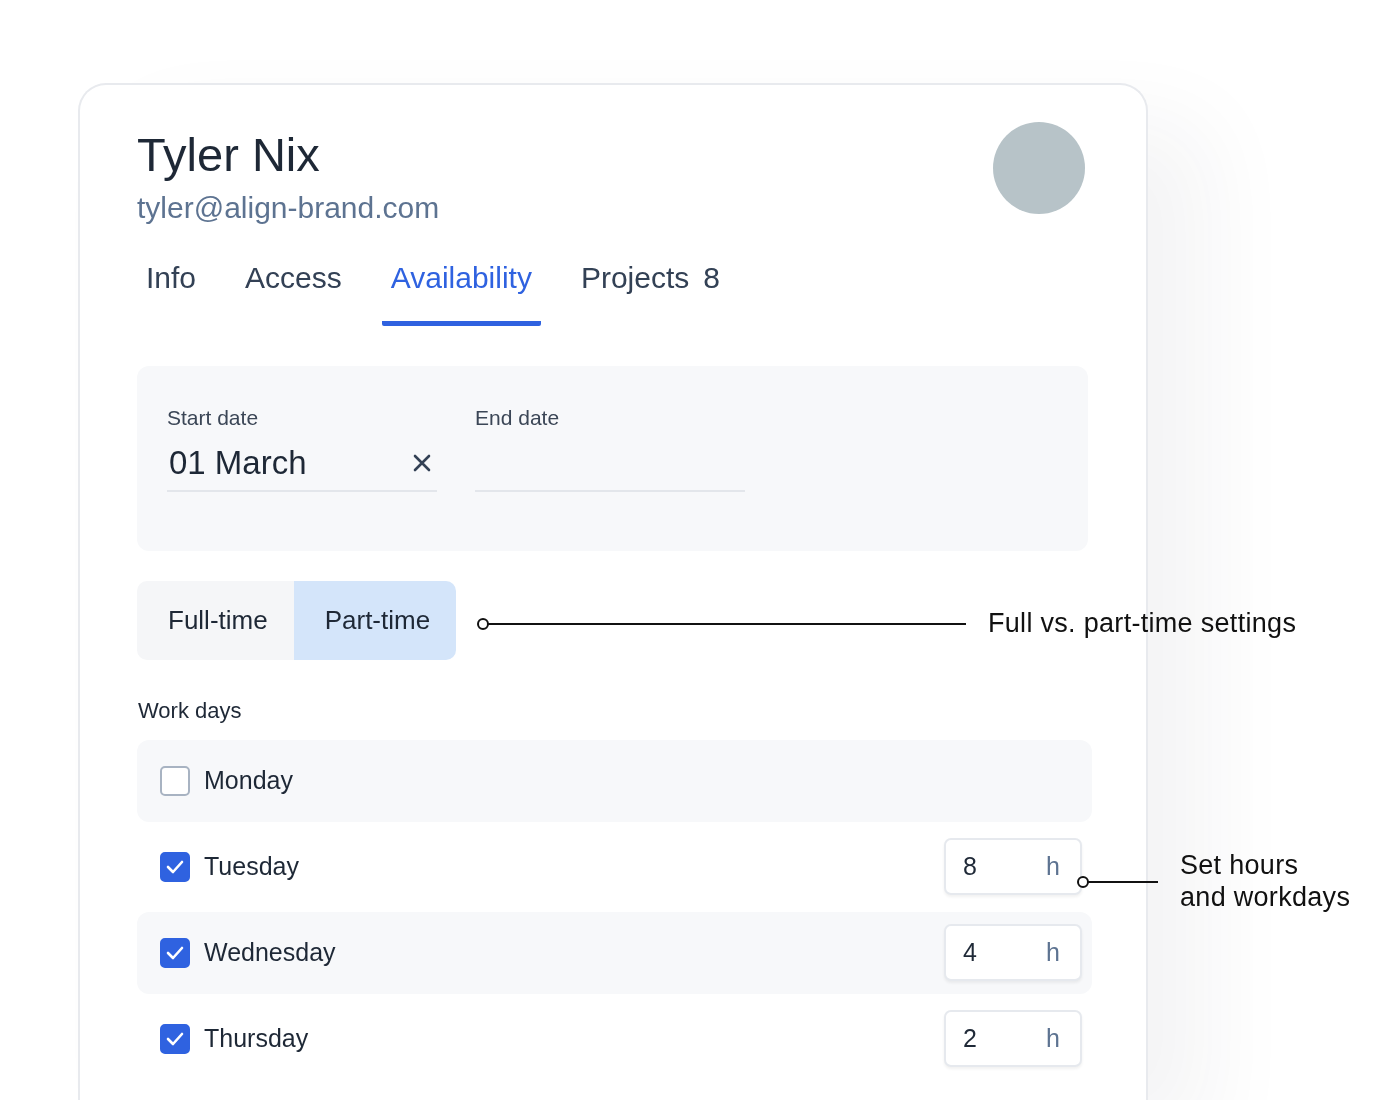 The height and width of the screenshot is (1100, 1400). What do you see at coordinates (171, 289) in the screenshot?
I see `tab: Info` at bounding box center [171, 289].